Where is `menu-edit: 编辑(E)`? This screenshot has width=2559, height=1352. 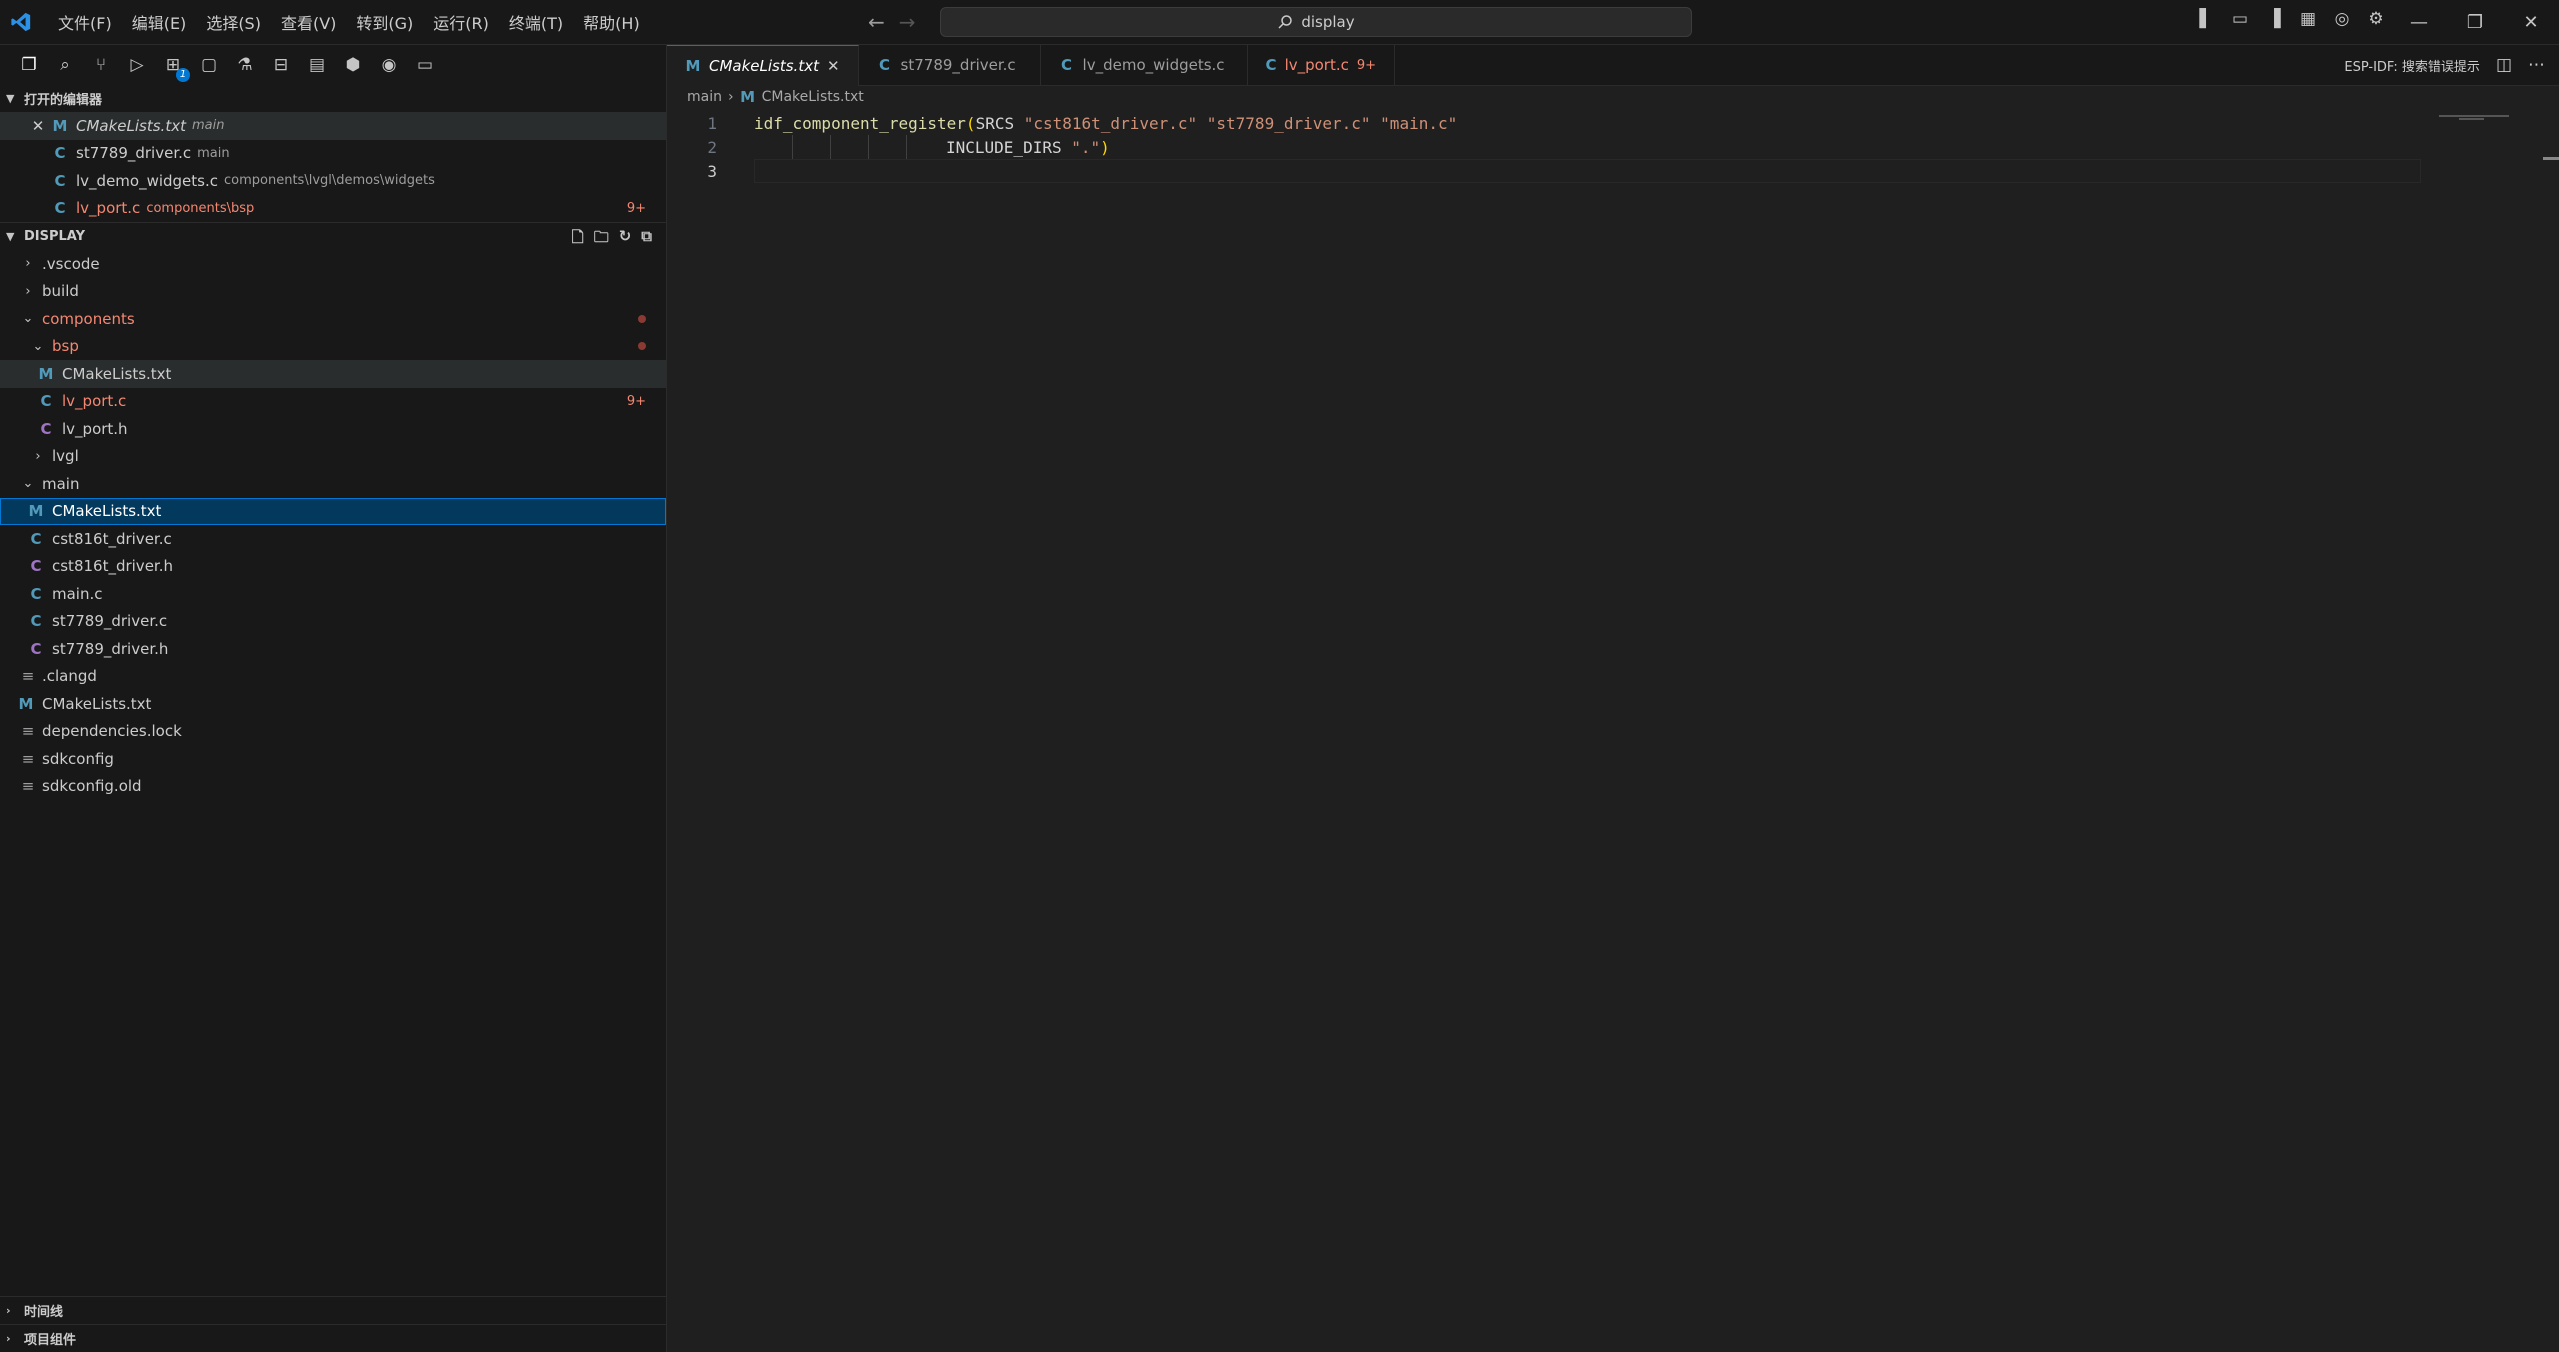
menu-edit: 编辑(E) is located at coordinates (159, 22).